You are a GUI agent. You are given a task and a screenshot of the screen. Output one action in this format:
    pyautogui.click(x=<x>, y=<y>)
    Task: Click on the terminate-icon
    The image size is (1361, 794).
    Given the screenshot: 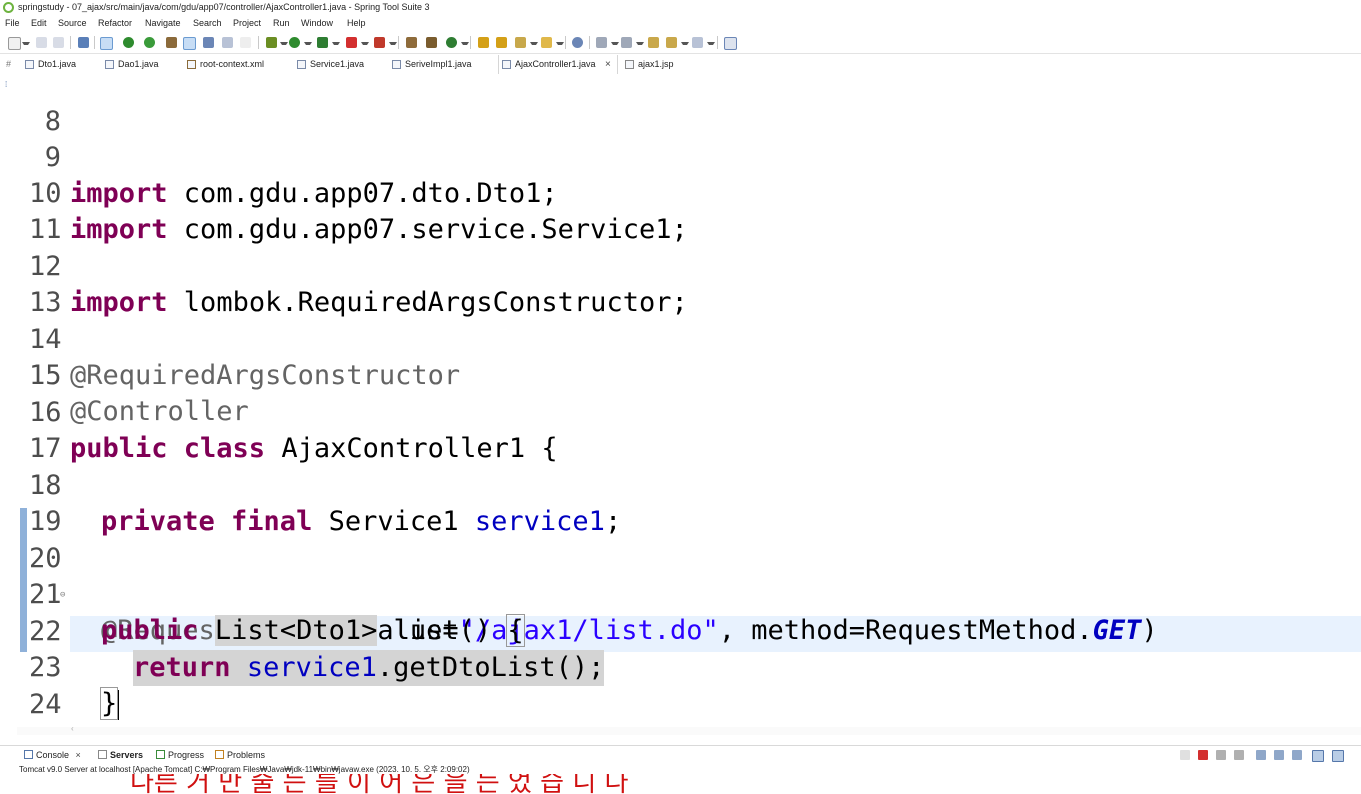 What is the action you would take?
    pyautogui.click(x=1203, y=755)
    